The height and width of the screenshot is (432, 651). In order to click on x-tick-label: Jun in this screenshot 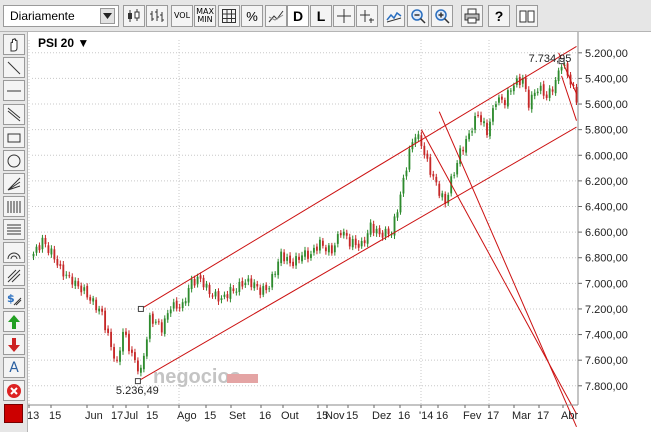, I will do `click(94, 416)`.